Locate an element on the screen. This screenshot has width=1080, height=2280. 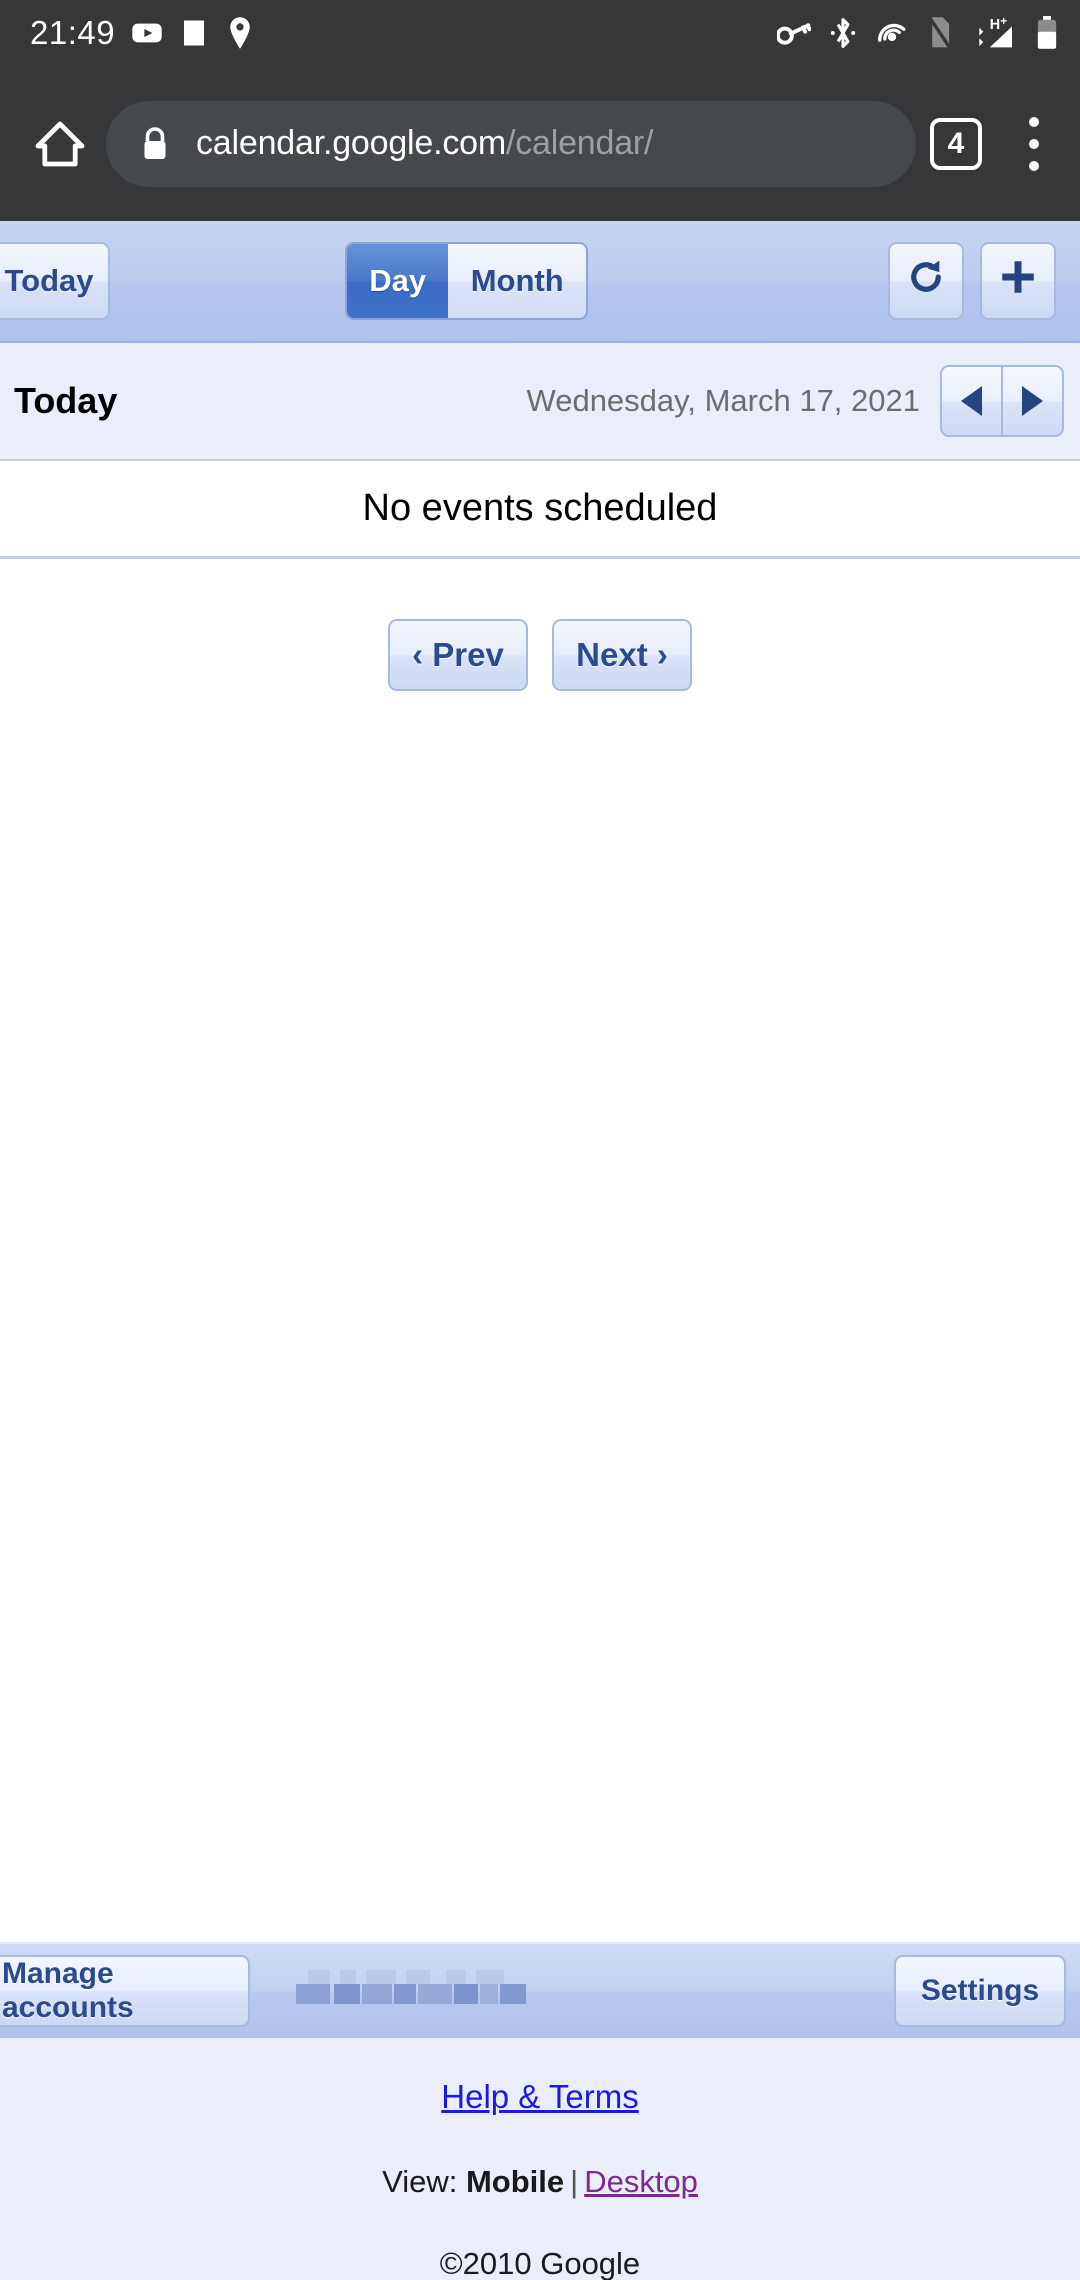
triangle-right-icon is located at coordinates (1032, 401).